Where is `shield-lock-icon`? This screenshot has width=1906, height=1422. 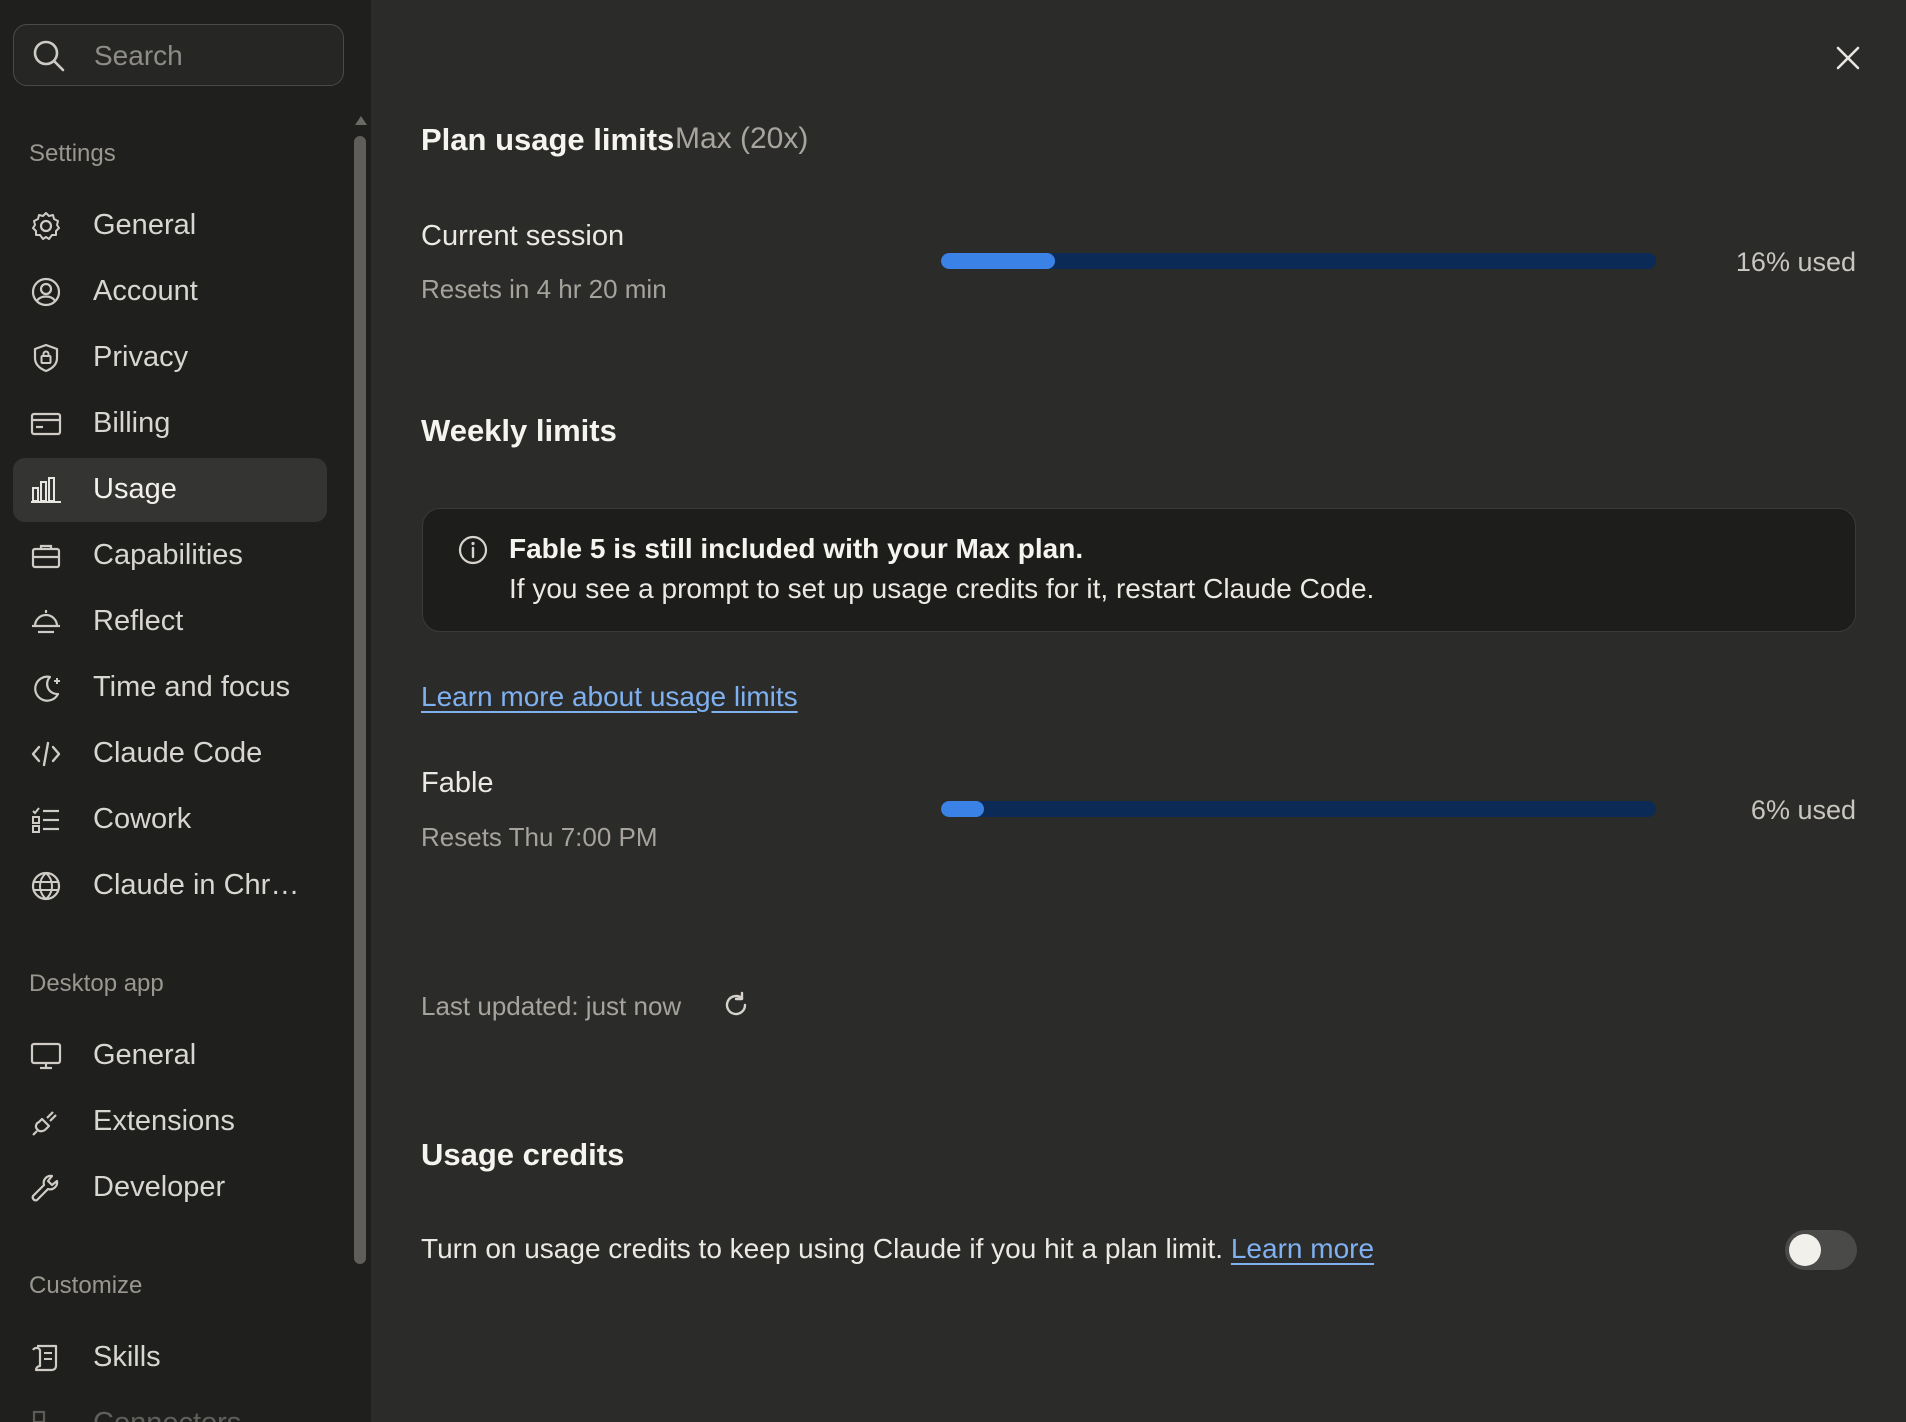 shield-lock-icon is located at coordinates (46, 358).